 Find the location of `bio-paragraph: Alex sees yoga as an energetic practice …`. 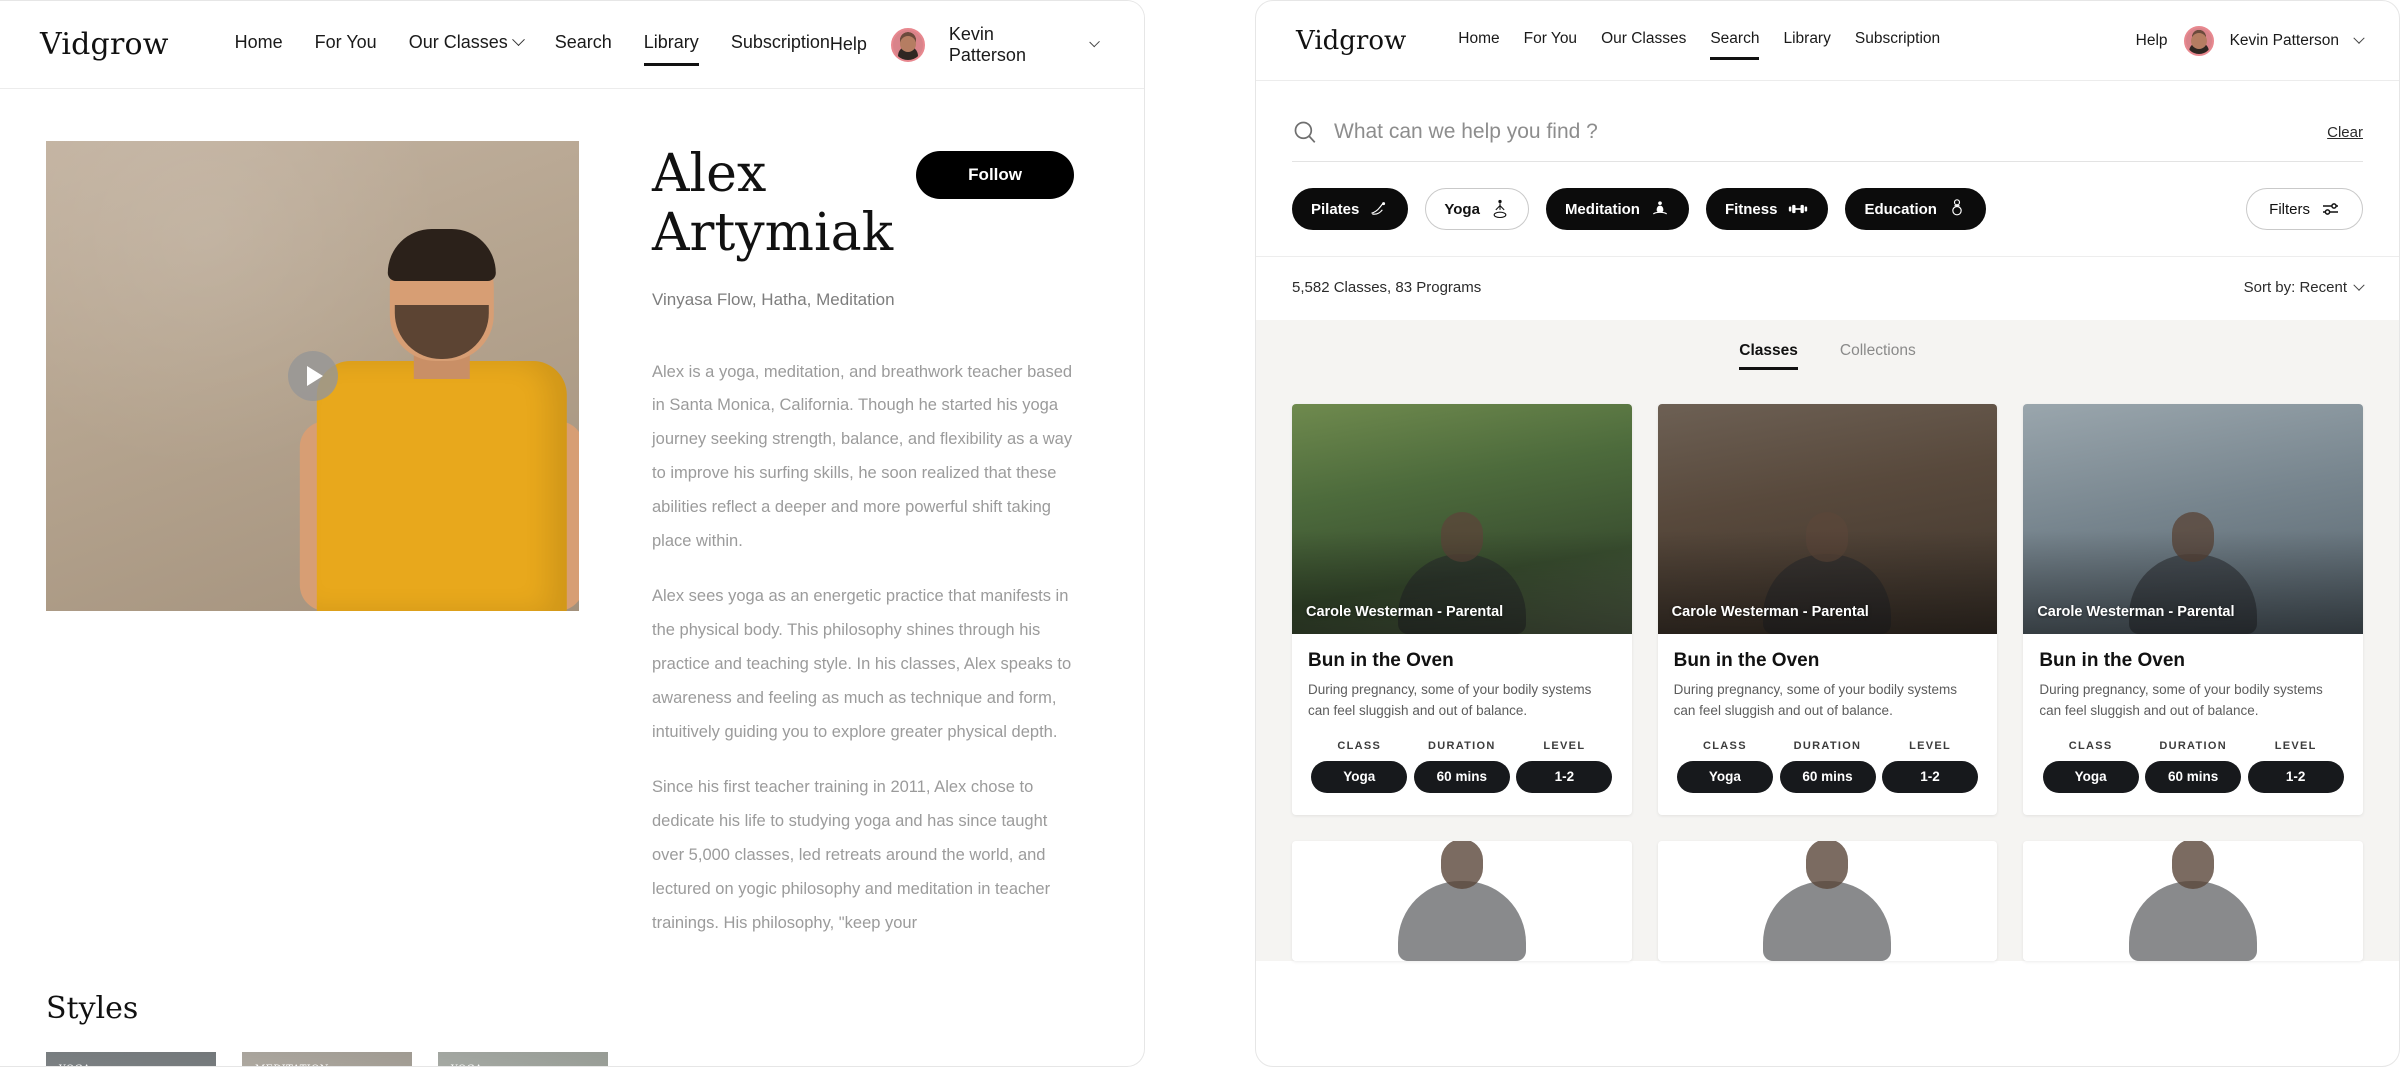

bio-paragraph: Alex sees yoga as an energetic practice … is located at coordinates (862, 664).